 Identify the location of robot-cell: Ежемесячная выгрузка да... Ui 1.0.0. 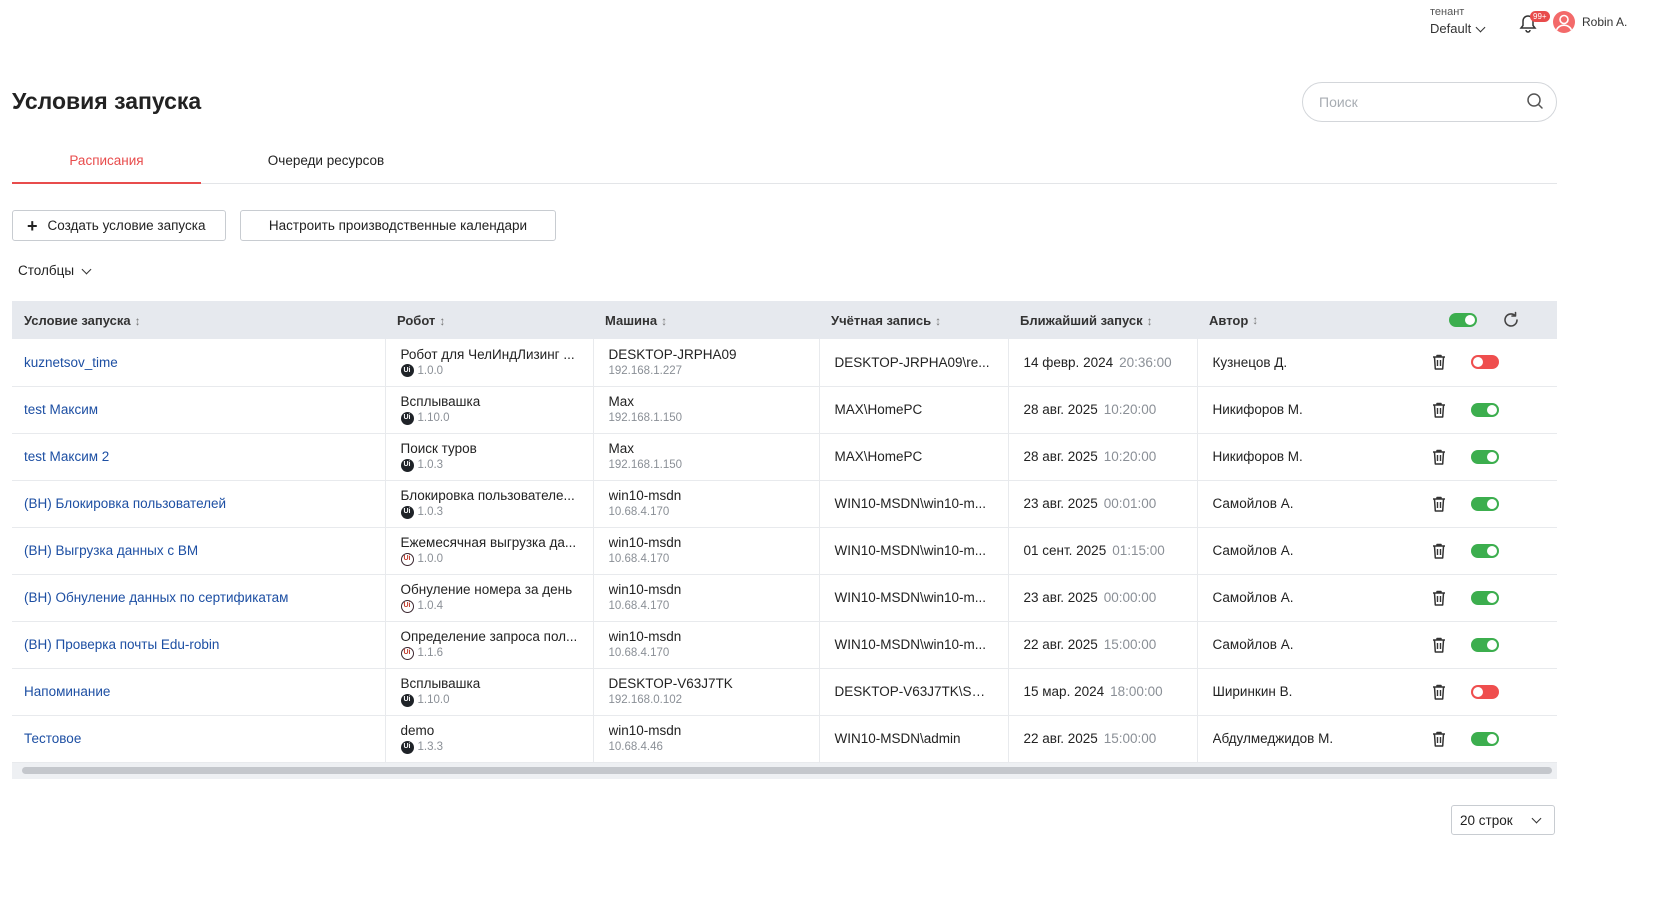
(489, 550).